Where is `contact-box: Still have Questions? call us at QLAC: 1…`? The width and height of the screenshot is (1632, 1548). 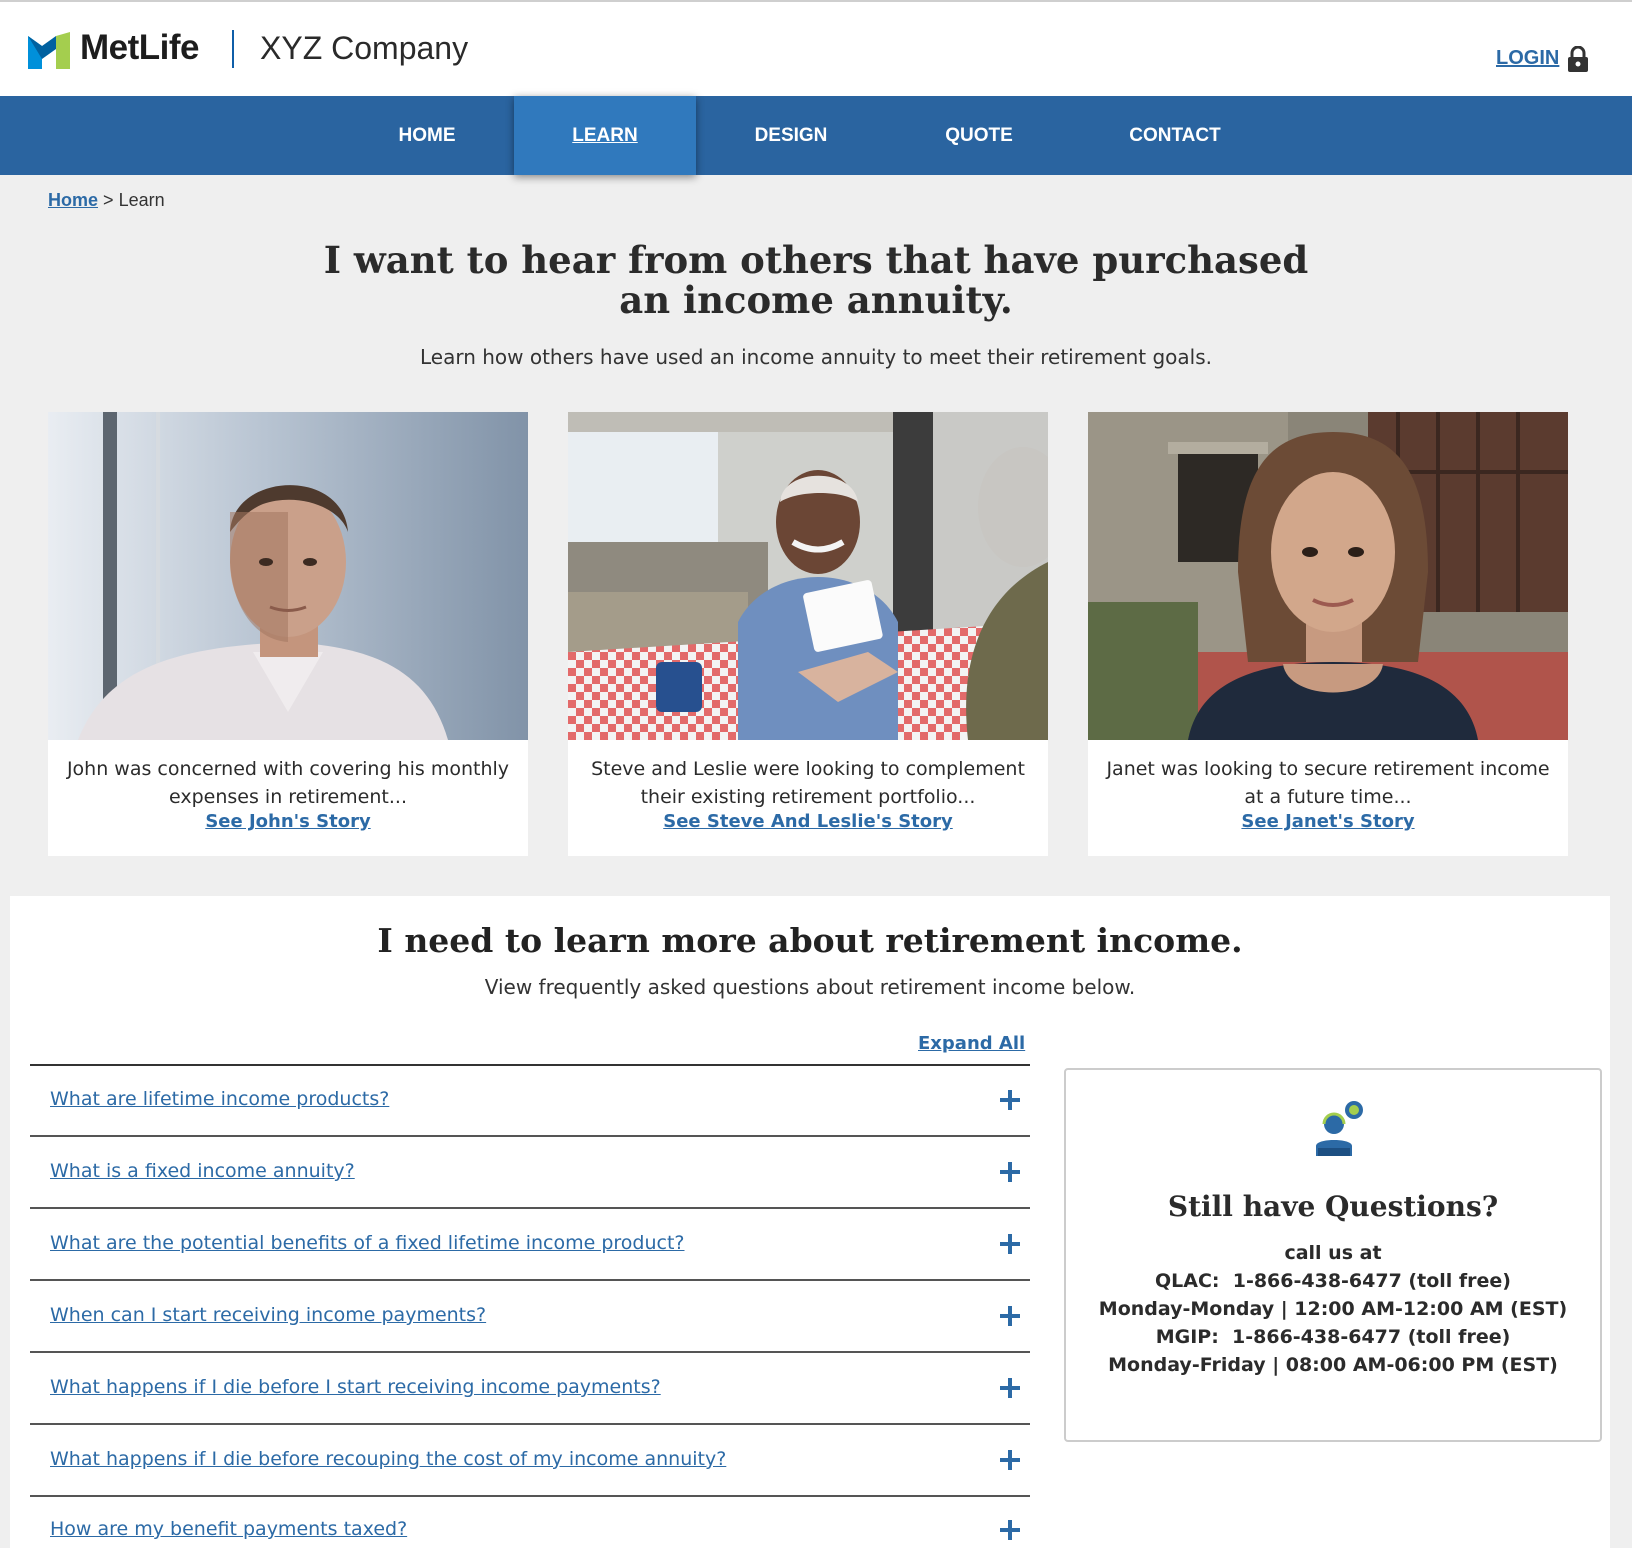 contact-box: Still have Questions? call us at QLAC: 1… is located at coordinates (1333, 1255).